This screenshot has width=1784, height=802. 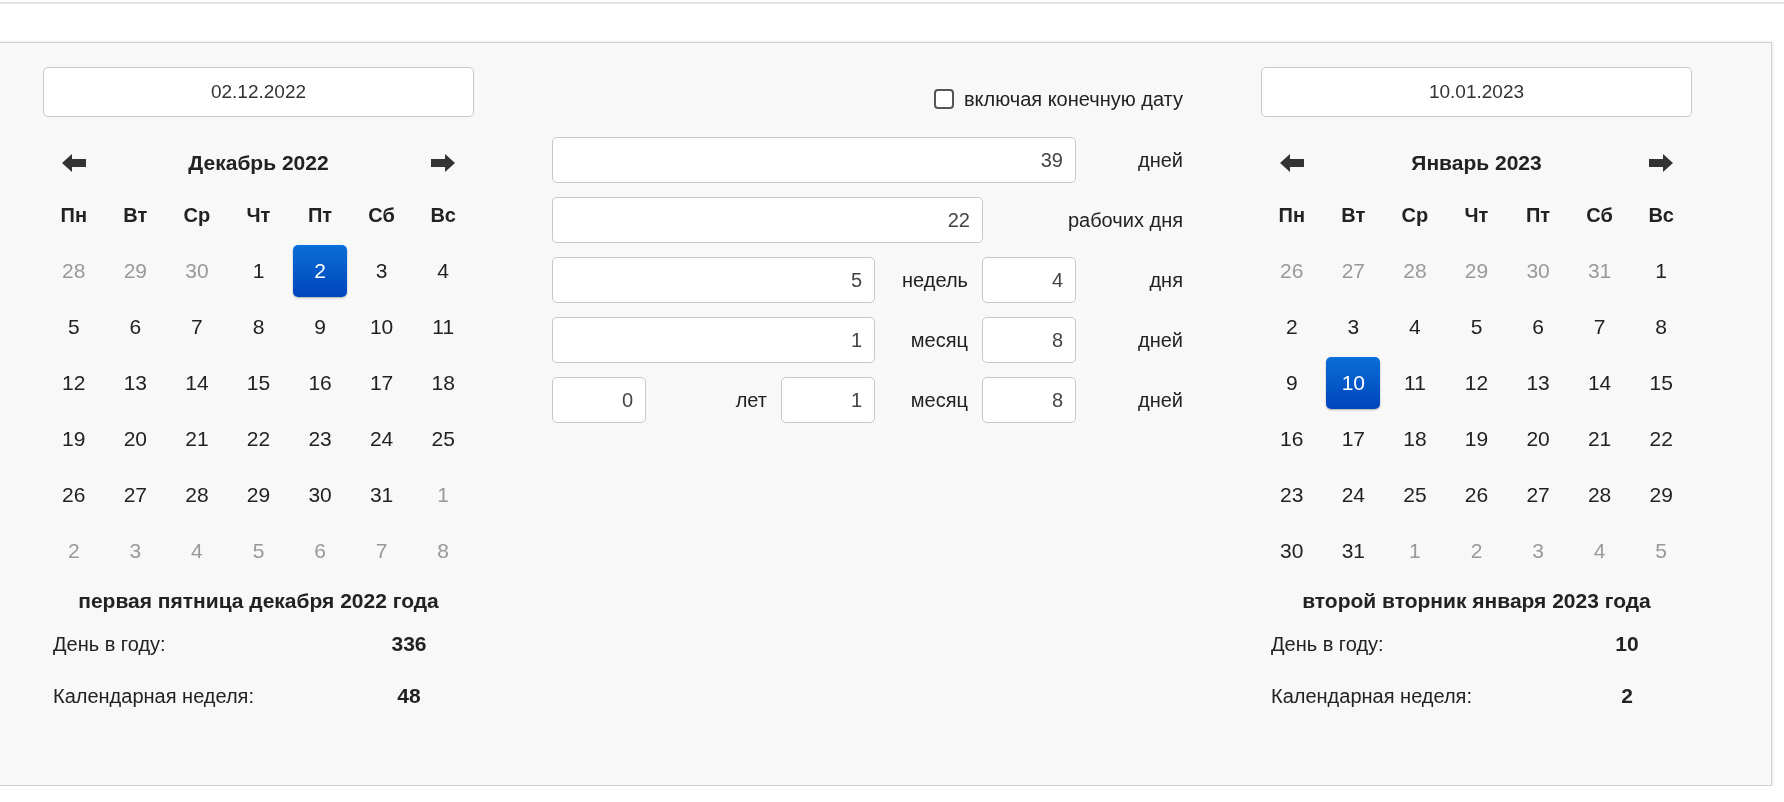 I want to click on weekday-label: Чт, so click(x=1476, y=215).